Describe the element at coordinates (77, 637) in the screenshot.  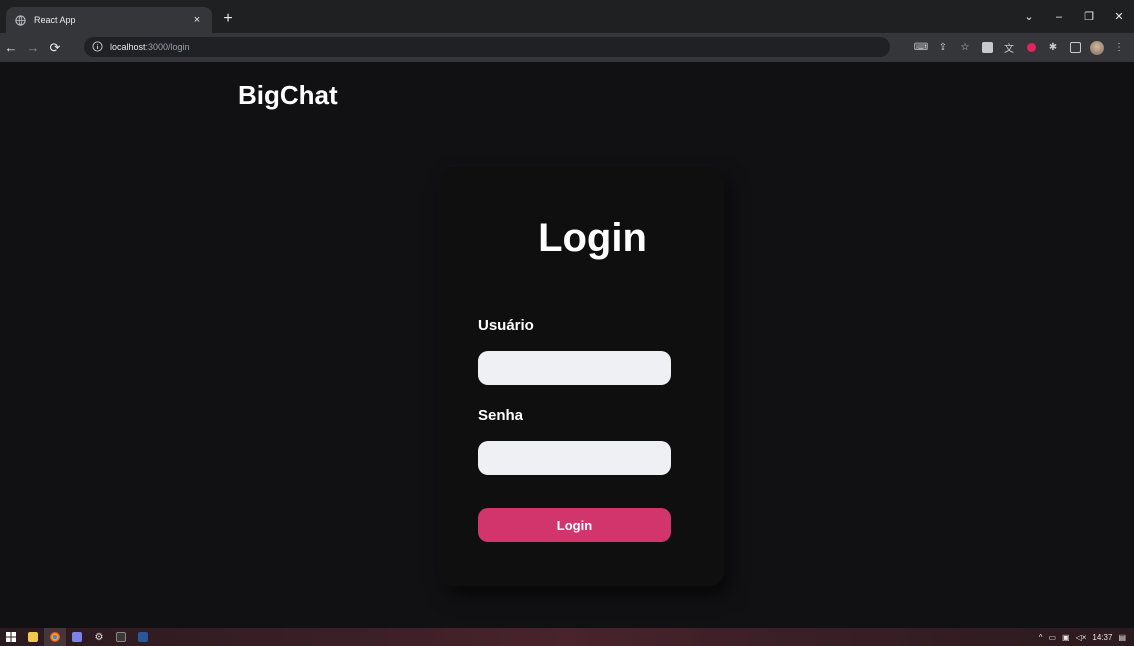
I see `teams-icon` at that location.